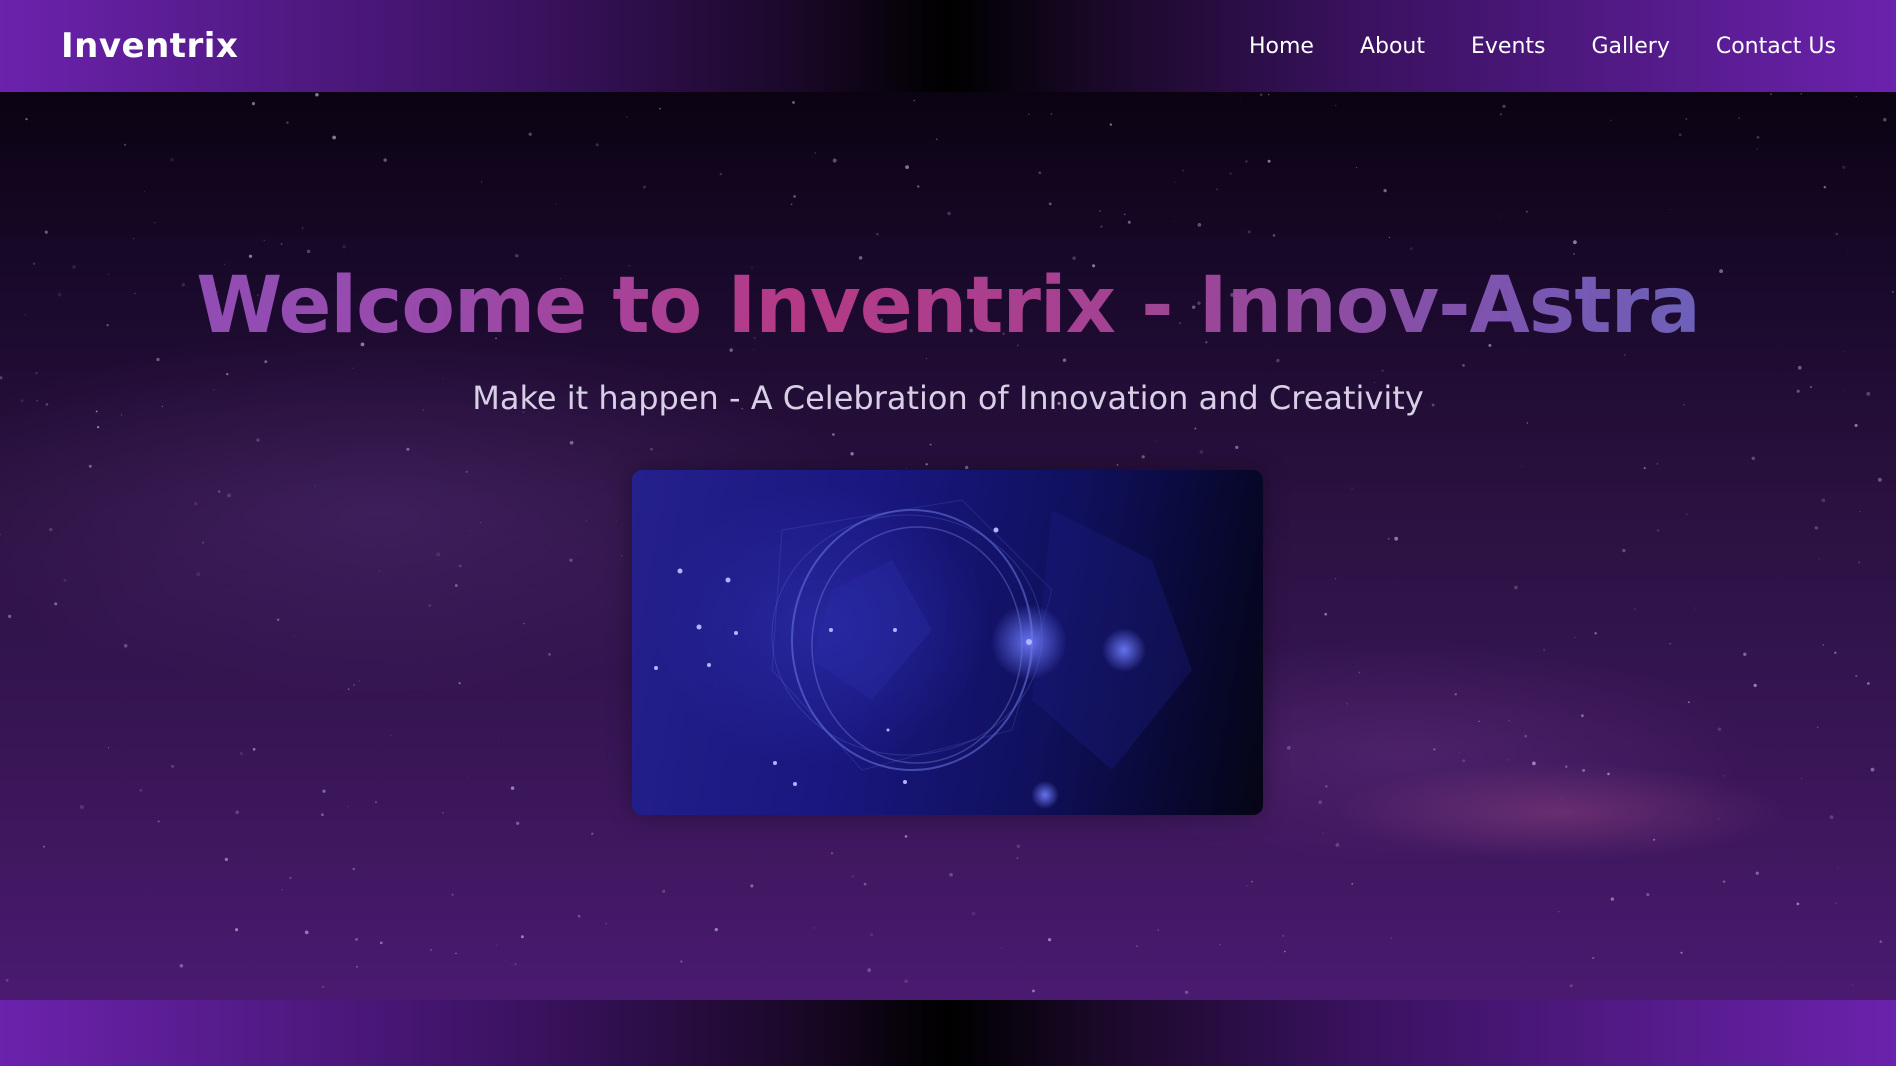 This screenshot has width=1896, height=1066. What do you see at coordinates (1776, 46) in the screenshot?
I see `nav-link-contact-us: Contact Us` at bounding box center [1776, 46].